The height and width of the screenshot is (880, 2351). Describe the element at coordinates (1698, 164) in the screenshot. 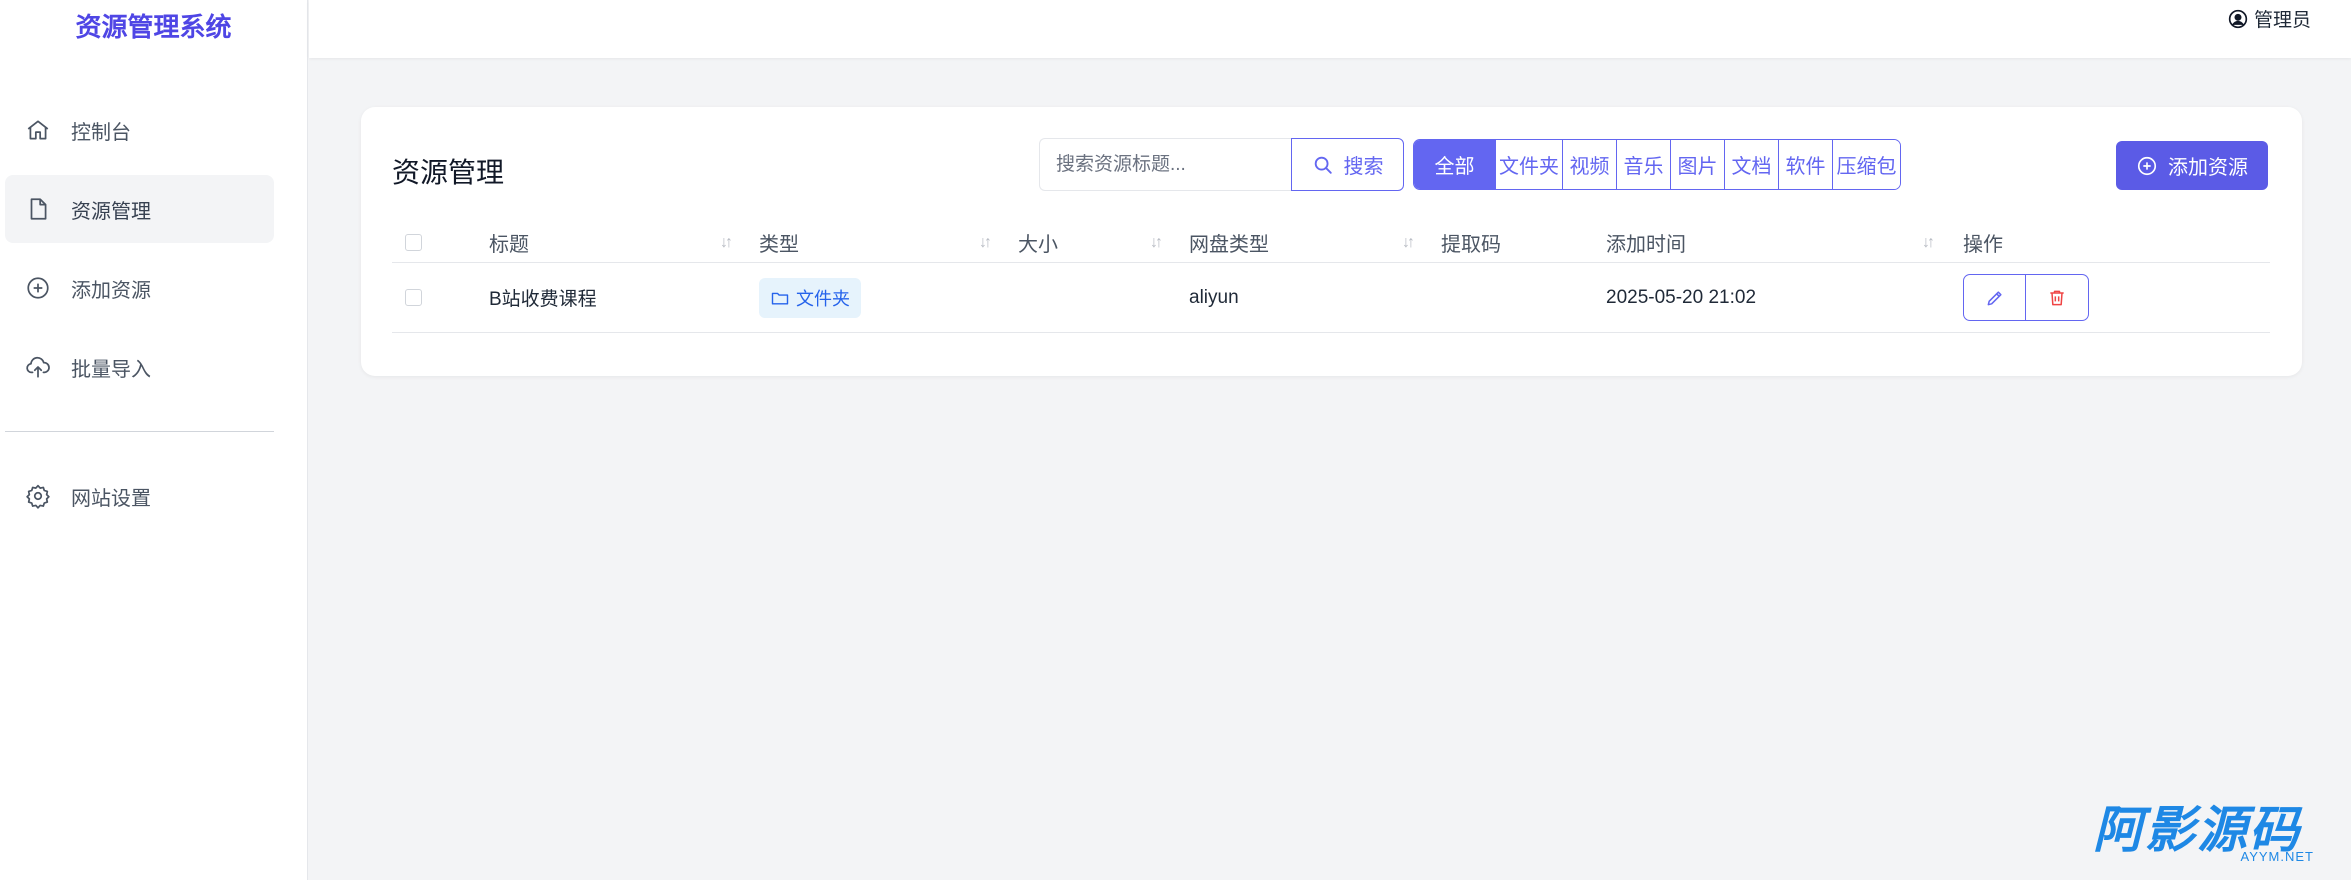

I see `filter-image: 图片` at that location.